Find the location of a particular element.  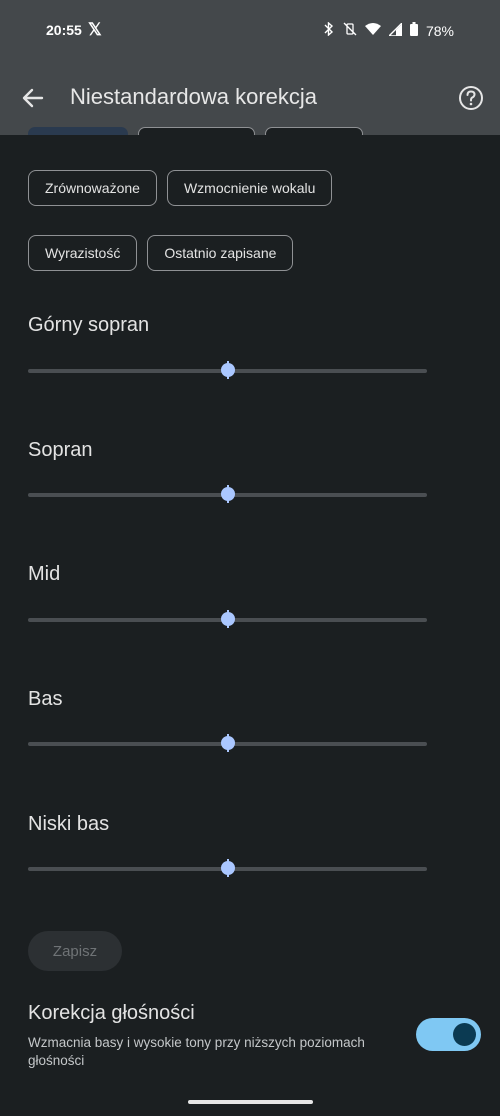

slider-upper-treble is located at coordinates (227, 371).